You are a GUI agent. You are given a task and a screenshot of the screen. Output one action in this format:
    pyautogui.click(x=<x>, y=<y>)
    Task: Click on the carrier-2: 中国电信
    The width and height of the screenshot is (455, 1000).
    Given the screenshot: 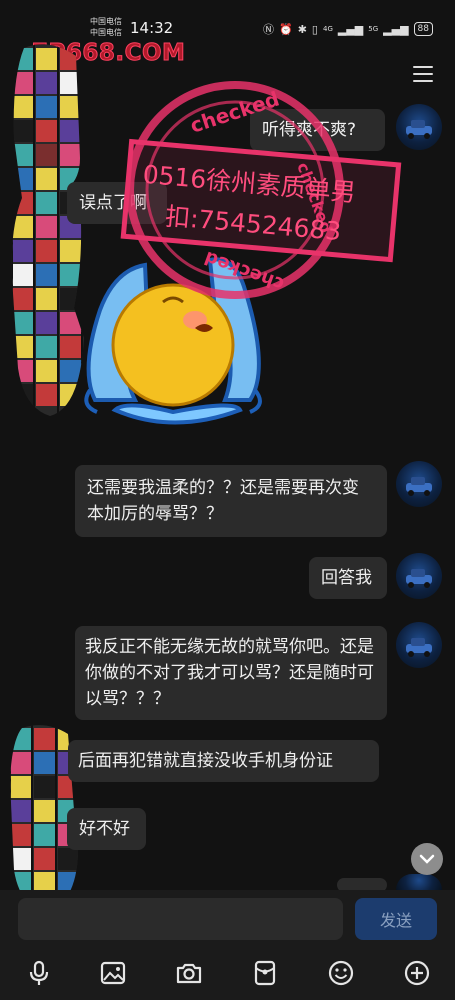 What is the action you would take?
    pyautogui.click(x=106, y=32)
    